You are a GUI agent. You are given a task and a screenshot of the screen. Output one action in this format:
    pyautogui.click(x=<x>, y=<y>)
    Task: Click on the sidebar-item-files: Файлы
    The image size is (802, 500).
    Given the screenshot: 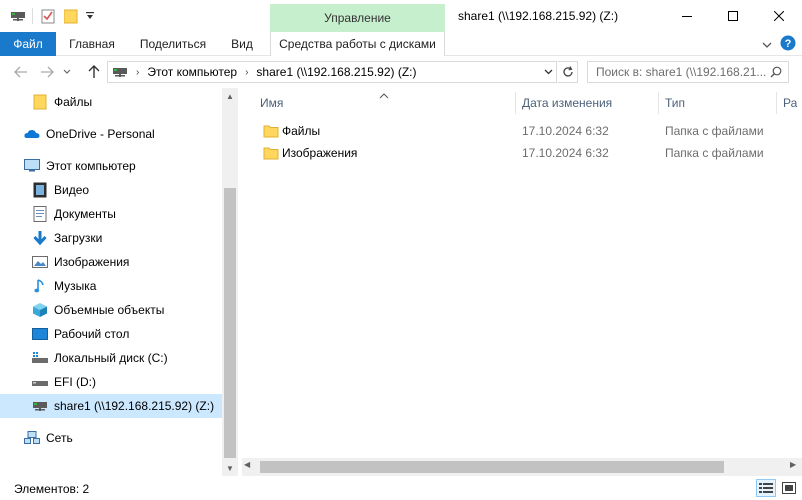 What is the action you would take?
    pyautogui.click(x=62, y=102)
    